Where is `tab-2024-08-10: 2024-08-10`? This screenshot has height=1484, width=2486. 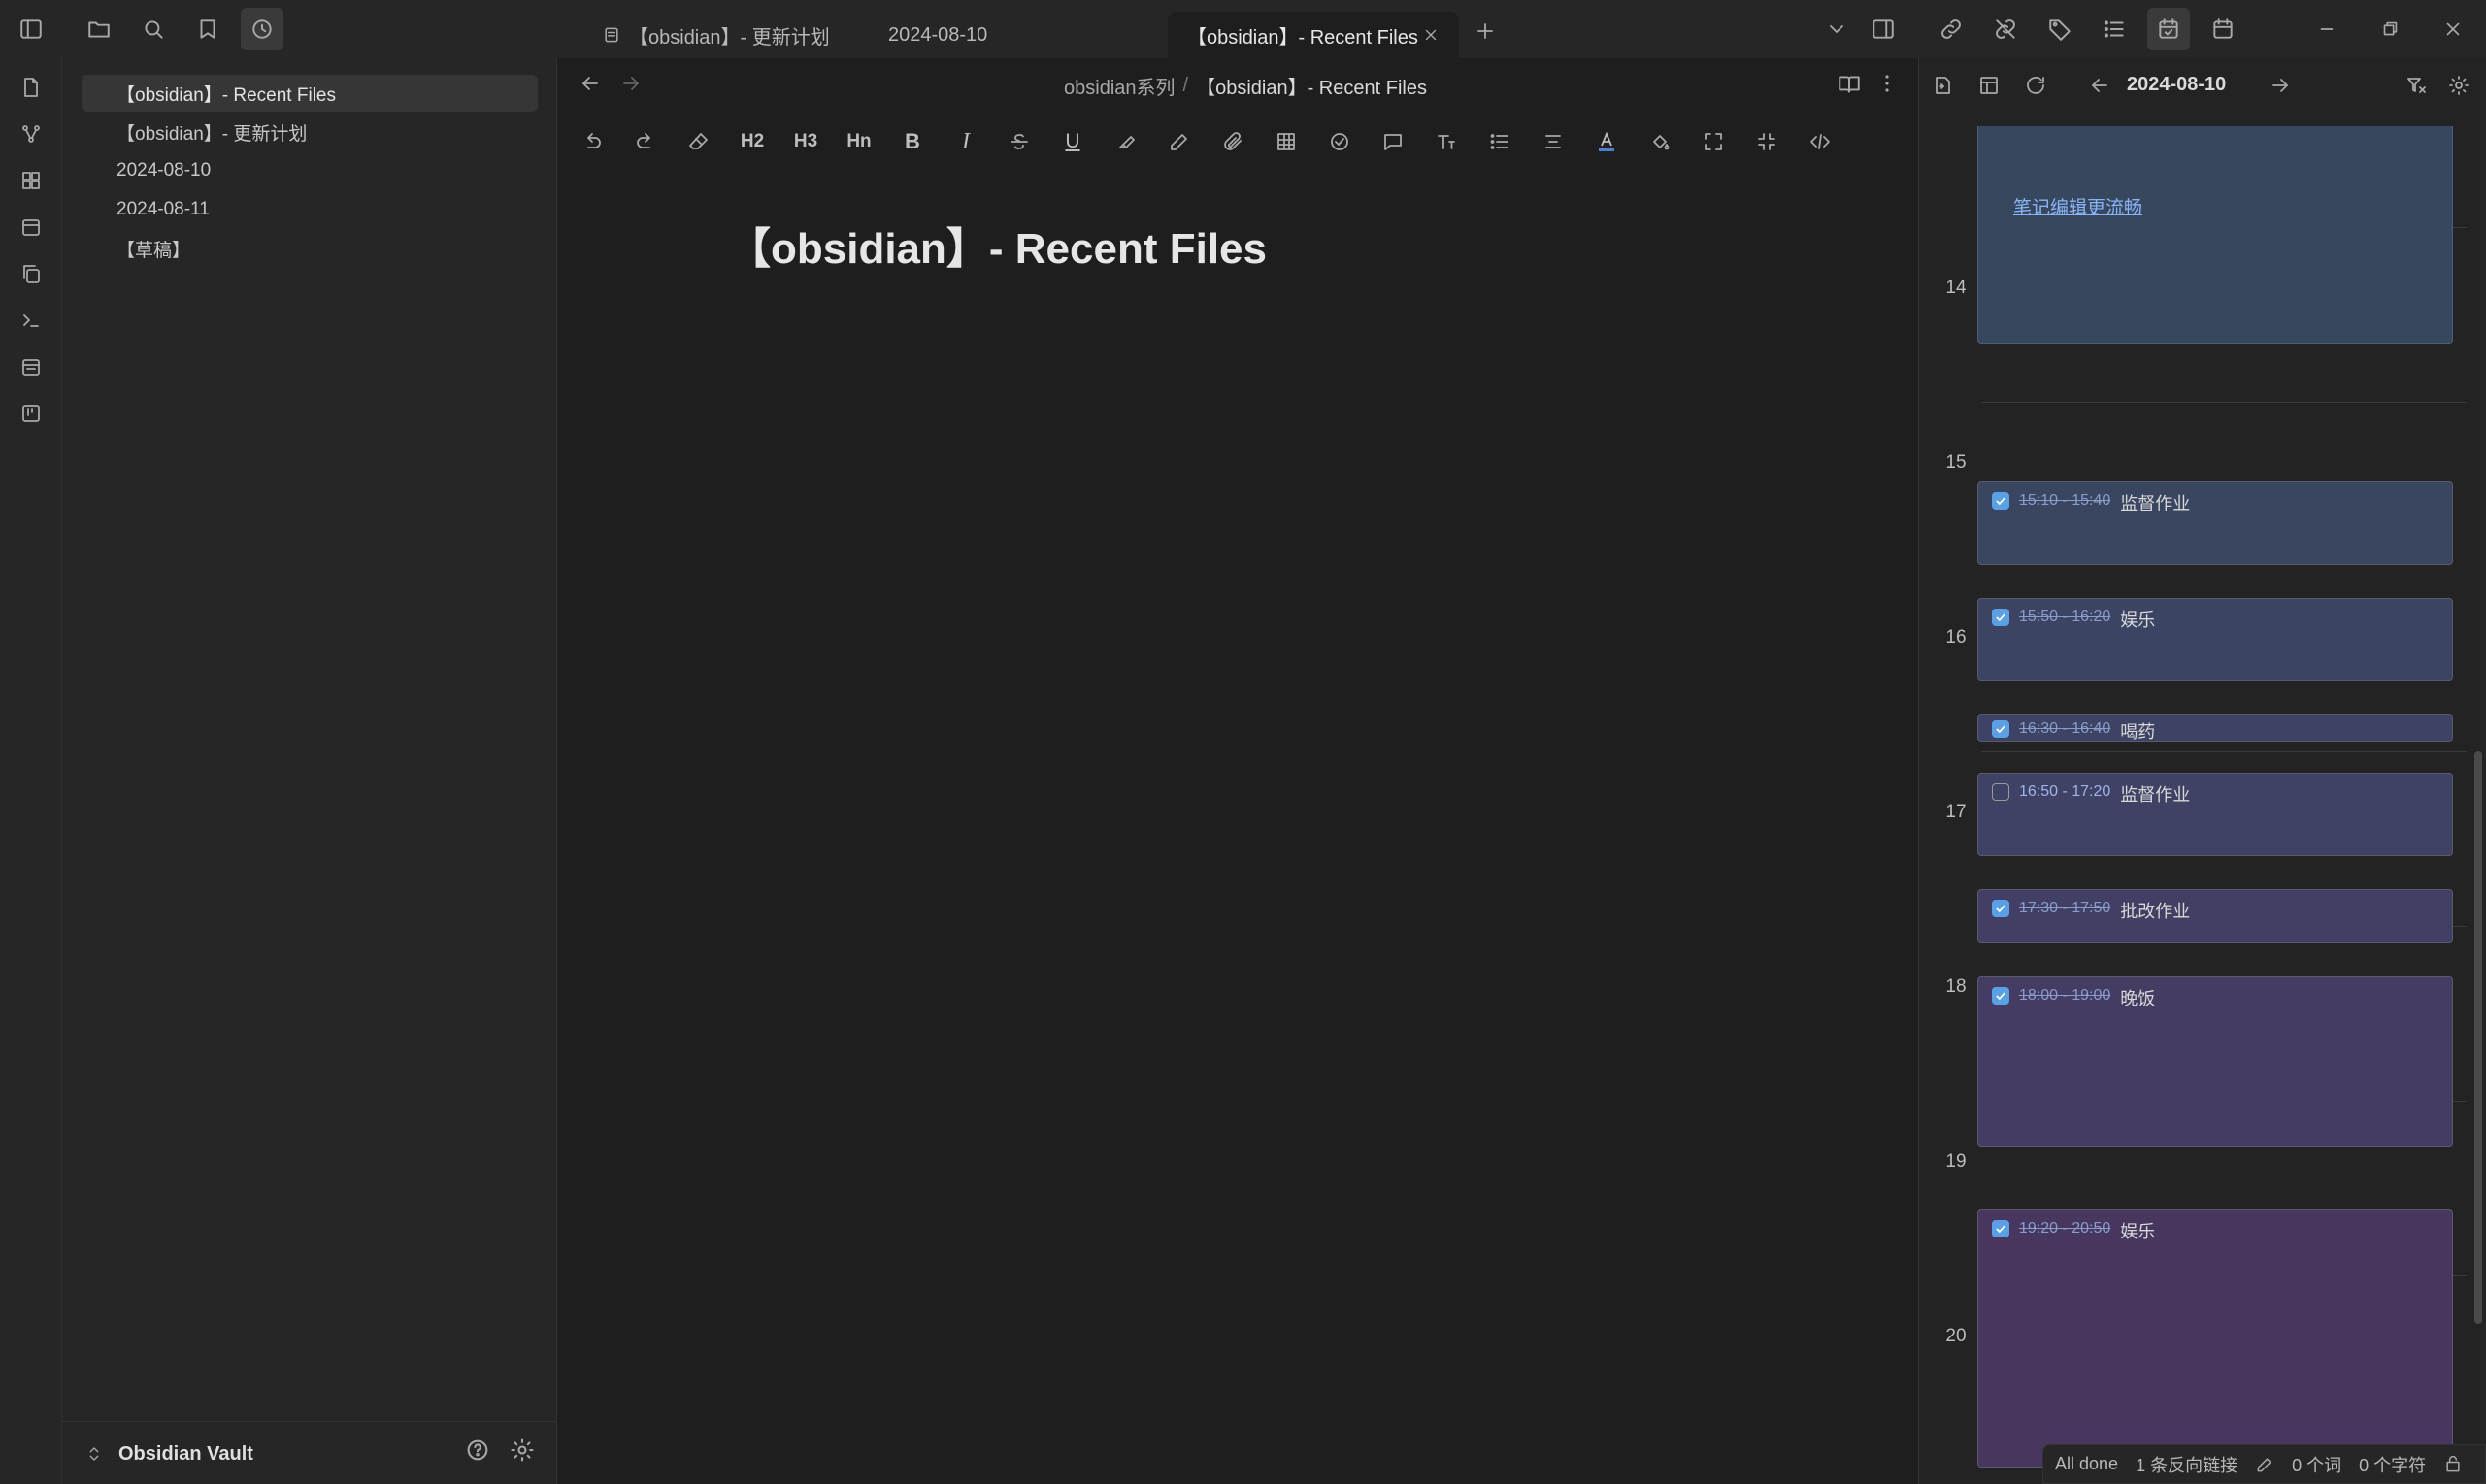 tab-2024-08-10: 2024-08-10 is located at coordinates (938, 35).